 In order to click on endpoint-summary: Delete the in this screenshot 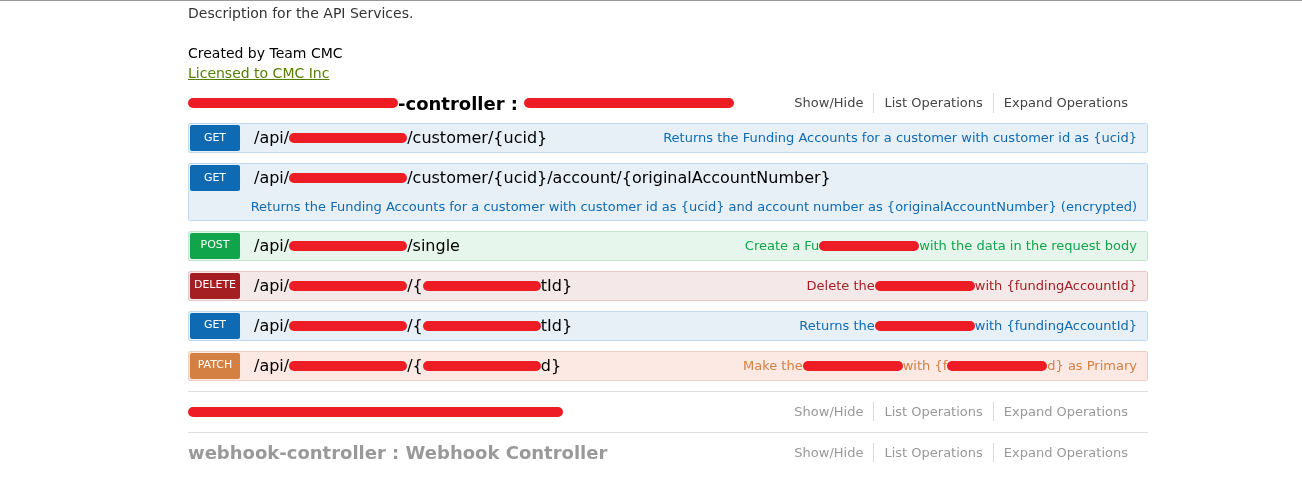, I will do `click(840, 285)`.